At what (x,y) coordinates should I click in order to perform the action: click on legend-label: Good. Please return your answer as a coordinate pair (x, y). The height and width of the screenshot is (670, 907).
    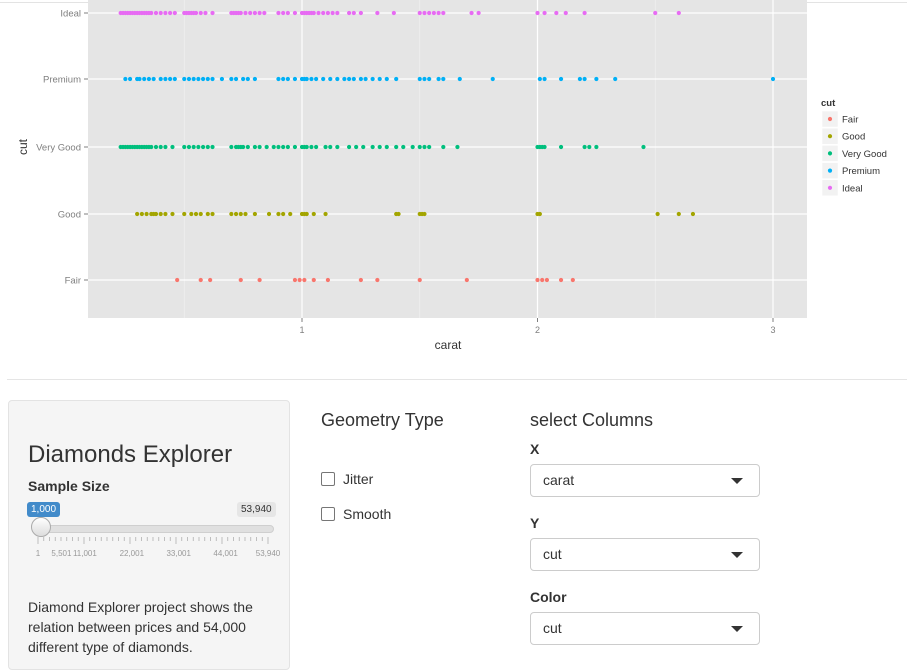
    Looking at the image, I should click on (853, 137).